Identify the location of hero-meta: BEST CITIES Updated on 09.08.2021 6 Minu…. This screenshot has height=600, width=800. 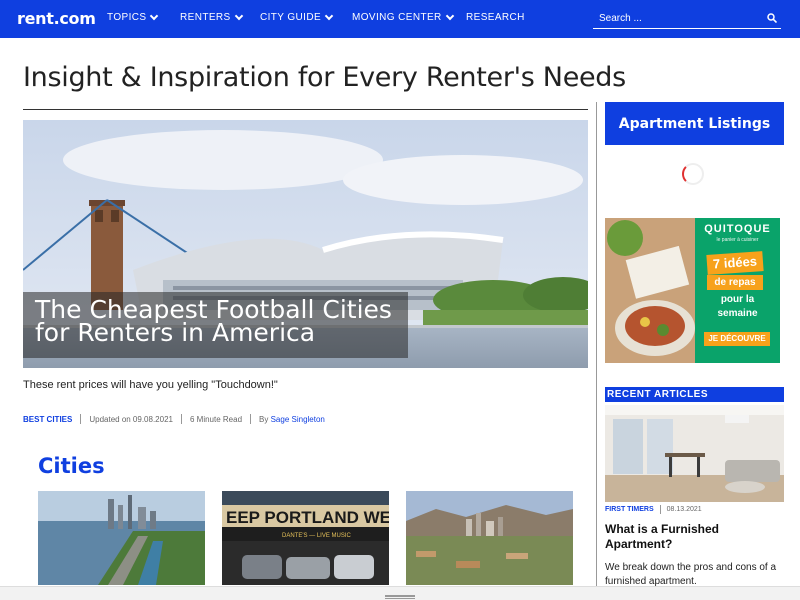
(174, 419).